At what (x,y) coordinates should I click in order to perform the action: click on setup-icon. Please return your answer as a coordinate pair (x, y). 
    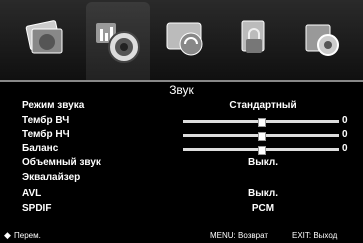
    Looking at the image, I should click on (322, 40).